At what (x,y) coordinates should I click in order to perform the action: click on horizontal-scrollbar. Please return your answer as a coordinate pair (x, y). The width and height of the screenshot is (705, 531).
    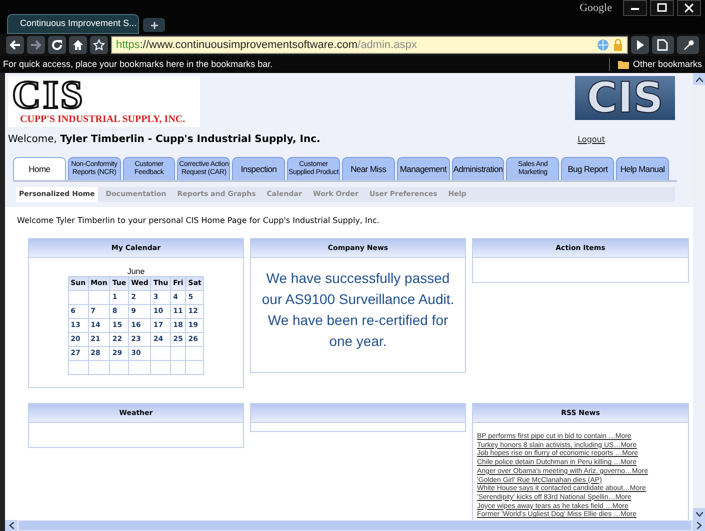
    Looking at the image, I should click on (355, 525).